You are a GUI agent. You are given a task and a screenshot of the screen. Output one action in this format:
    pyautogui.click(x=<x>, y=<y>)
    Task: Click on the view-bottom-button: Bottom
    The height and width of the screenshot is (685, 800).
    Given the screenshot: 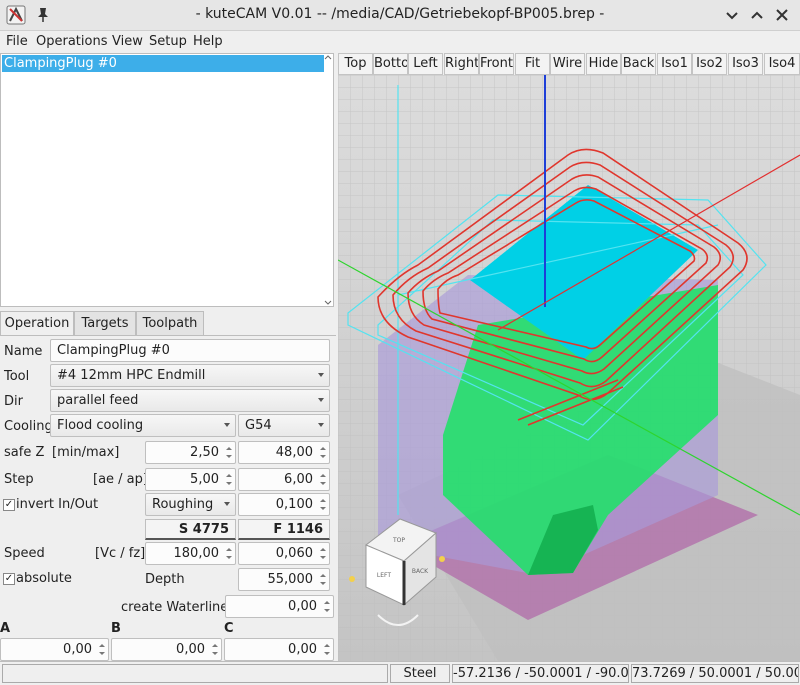 What is the action you would take?
    pyautogui.click(x=390, y=64)
    